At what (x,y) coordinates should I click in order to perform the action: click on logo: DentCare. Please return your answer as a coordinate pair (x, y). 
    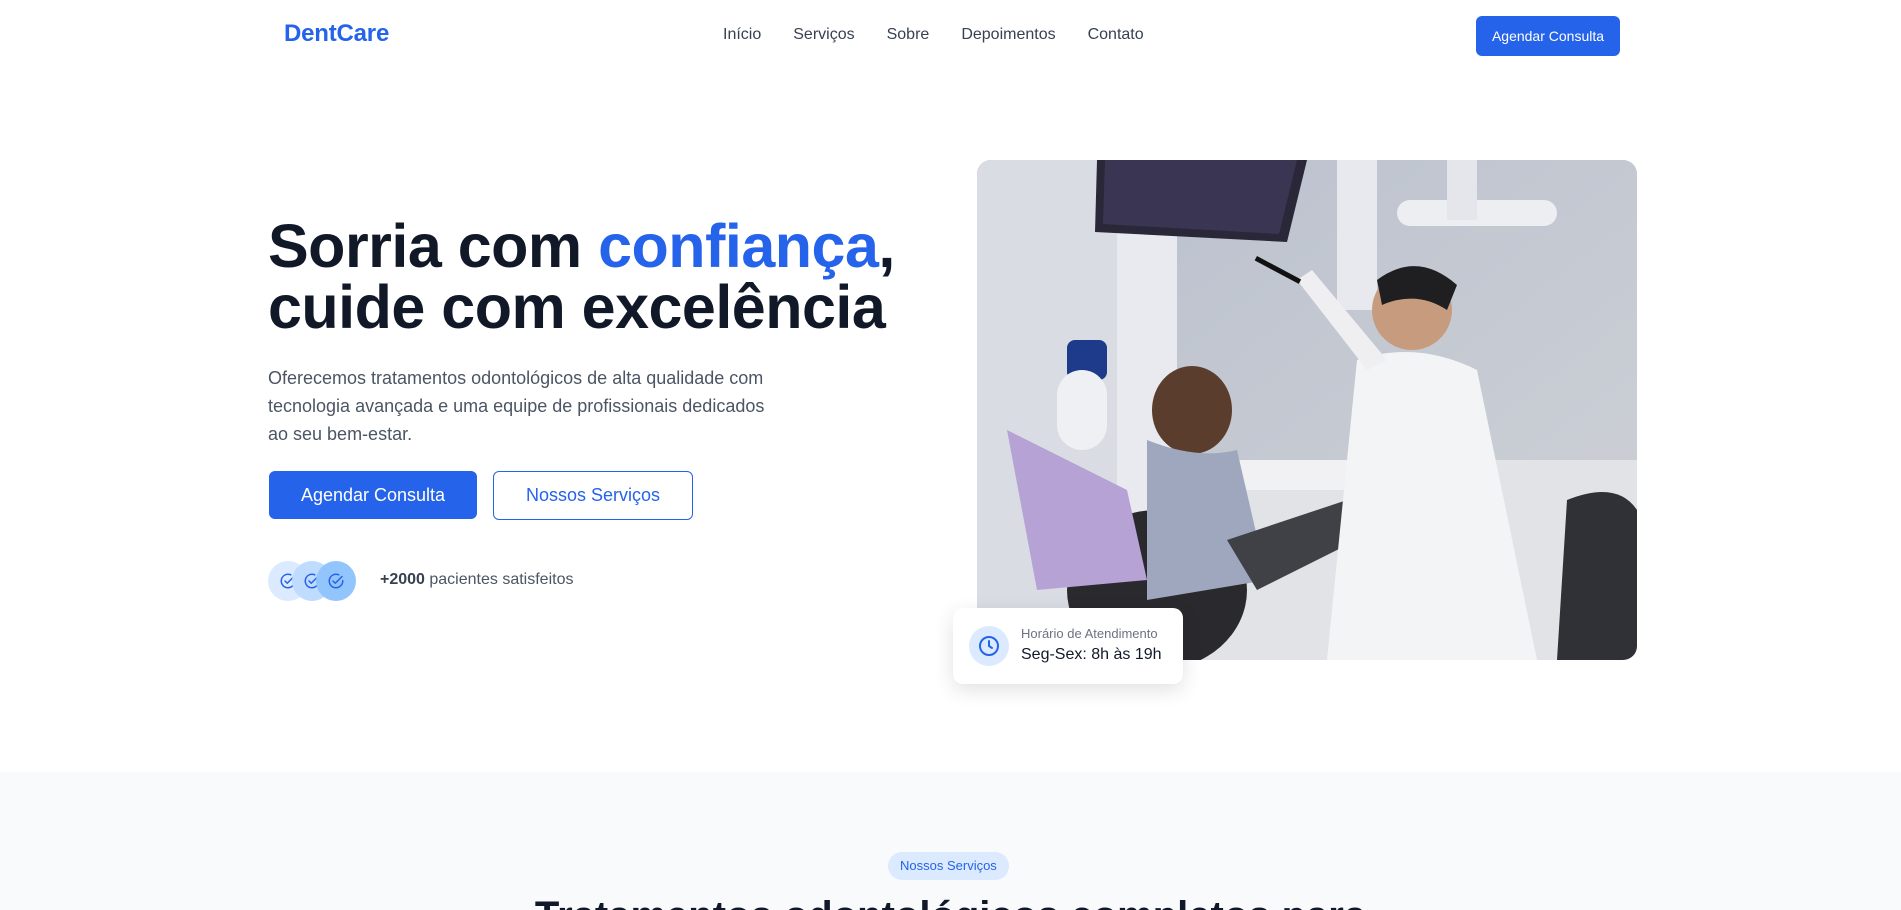
    Looking at the image, I should click on (336, 34).